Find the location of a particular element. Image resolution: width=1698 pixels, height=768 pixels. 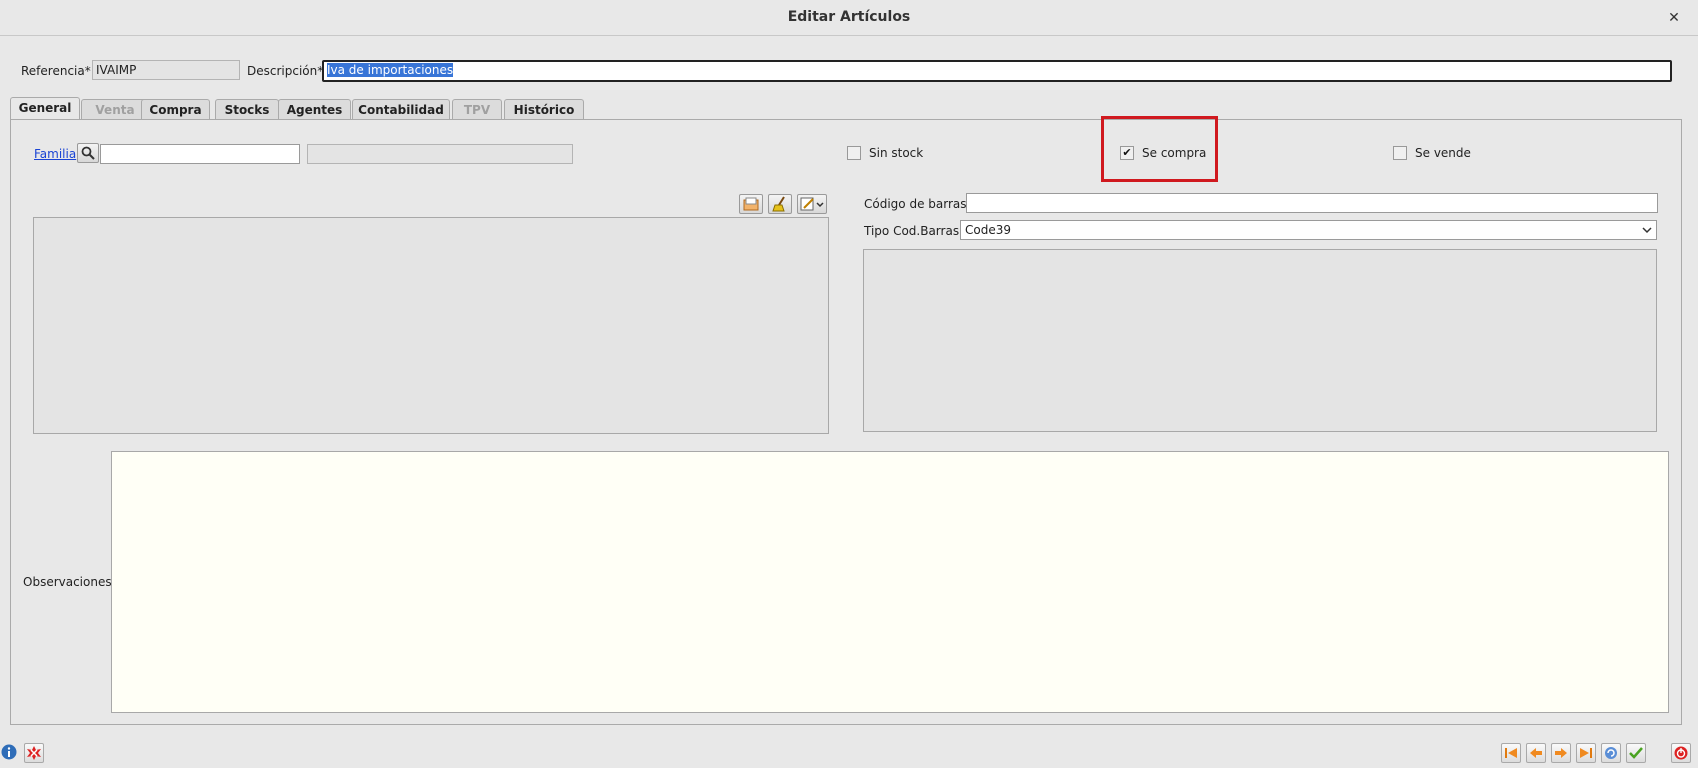

tipo-cod-barras-value: Code39 is located at coordinates (988, 230).